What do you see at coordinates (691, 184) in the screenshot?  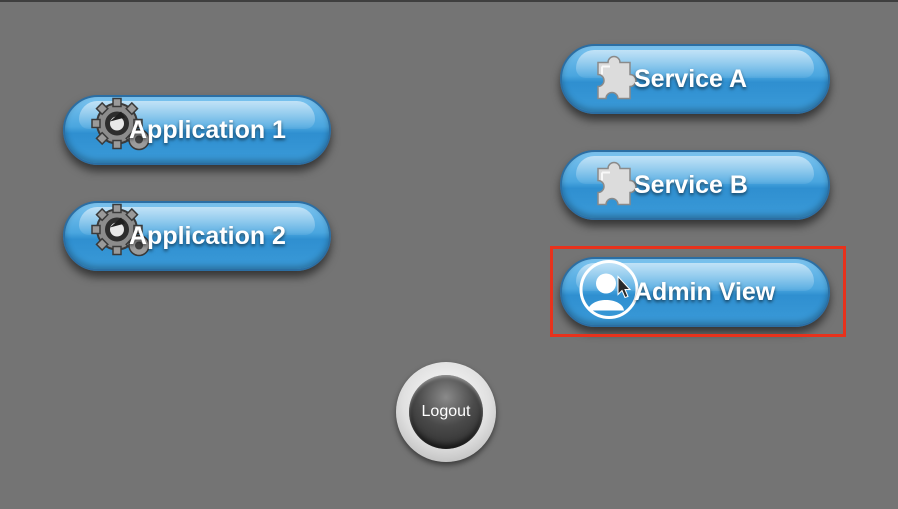 I see `service-b-label: Service B` at bounding box center [691, 184].